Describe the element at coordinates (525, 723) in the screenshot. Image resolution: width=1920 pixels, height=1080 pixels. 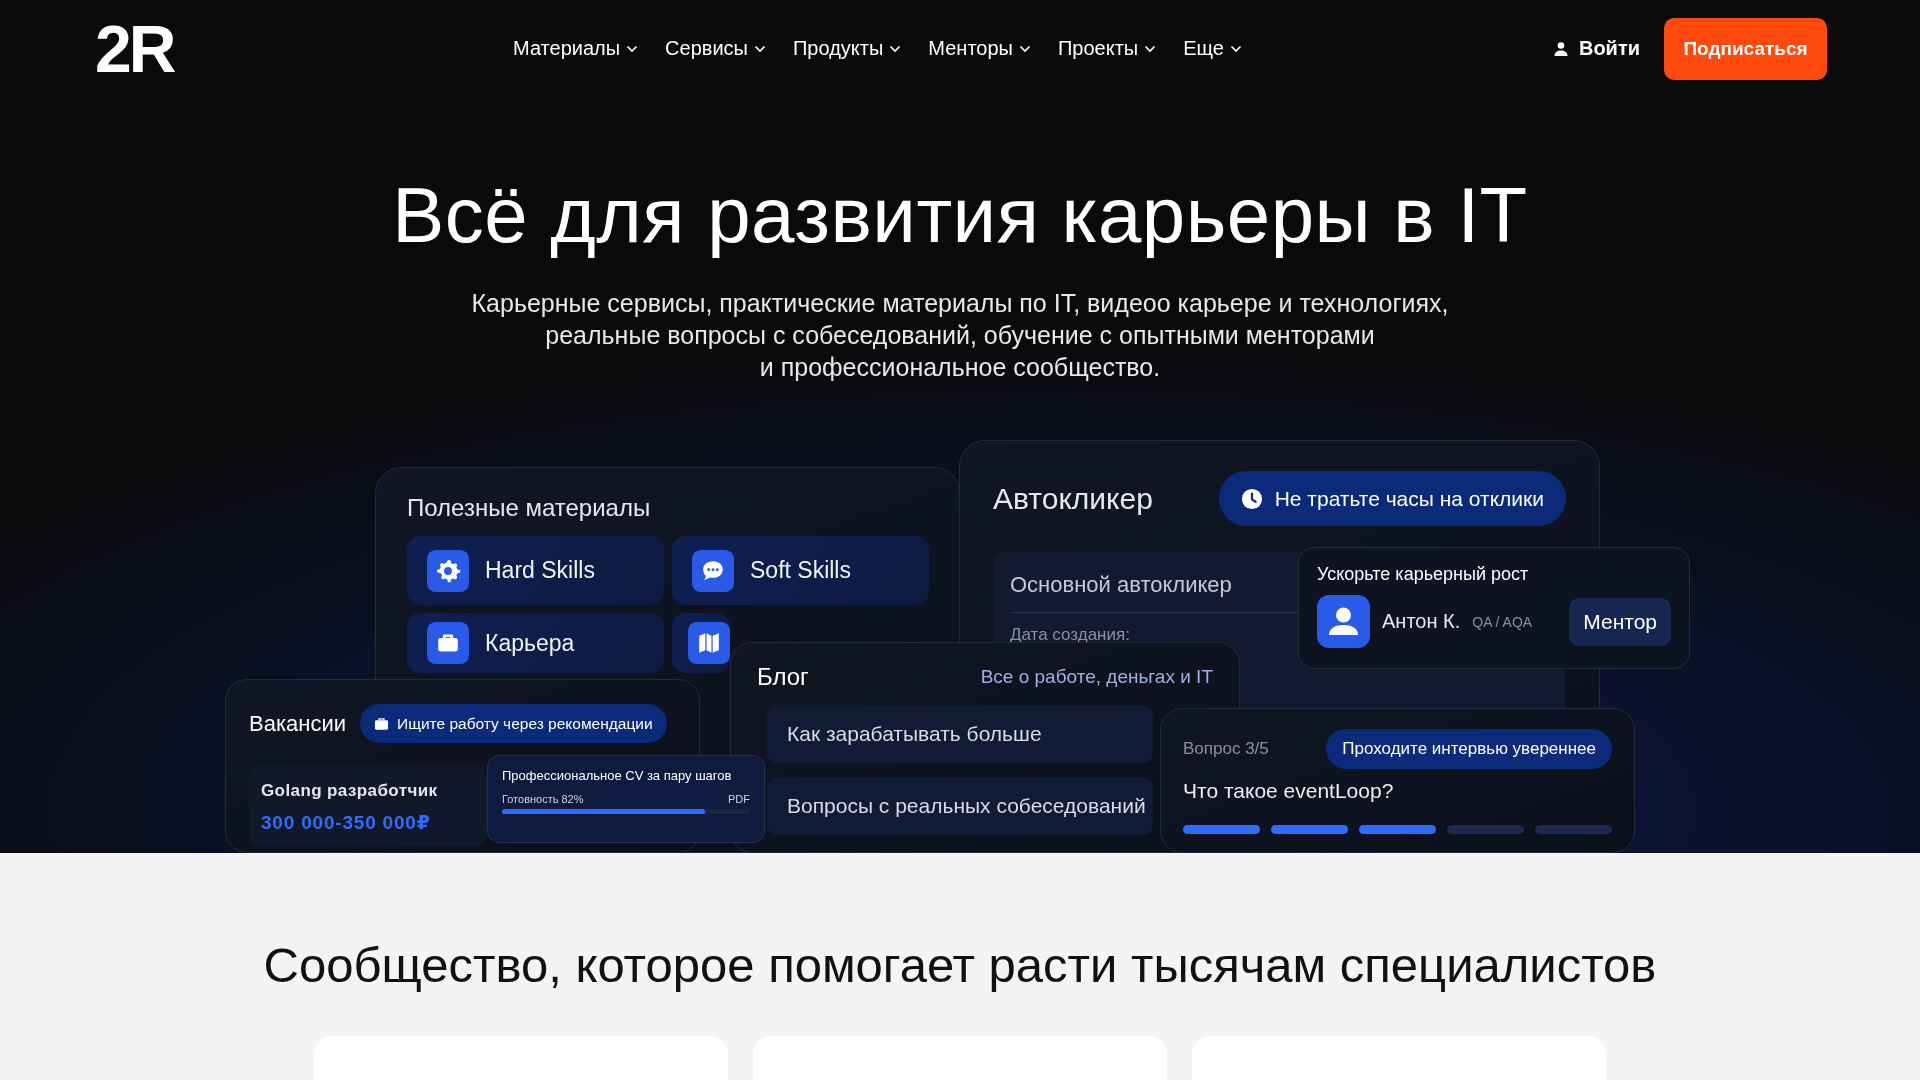
I see `badge-text: Ищите работу через рекомендации` at that location.